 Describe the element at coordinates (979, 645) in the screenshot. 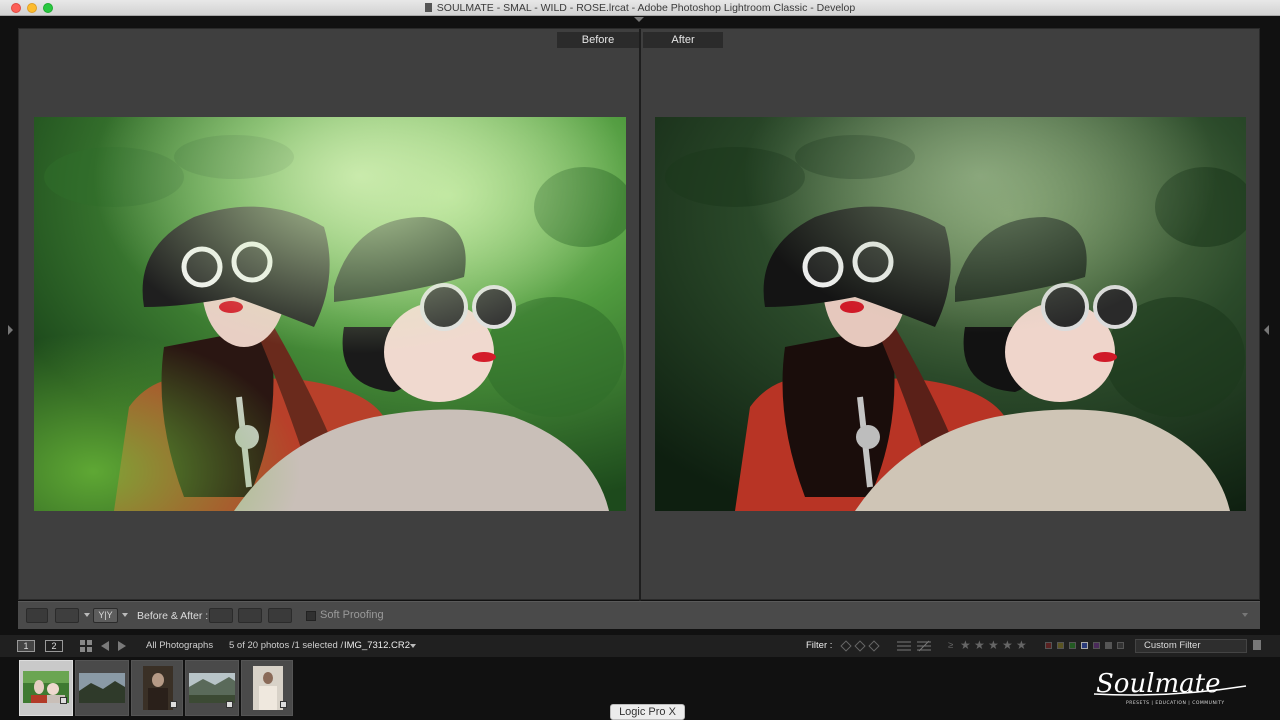

I see `star-2-icon: ★` at that location.